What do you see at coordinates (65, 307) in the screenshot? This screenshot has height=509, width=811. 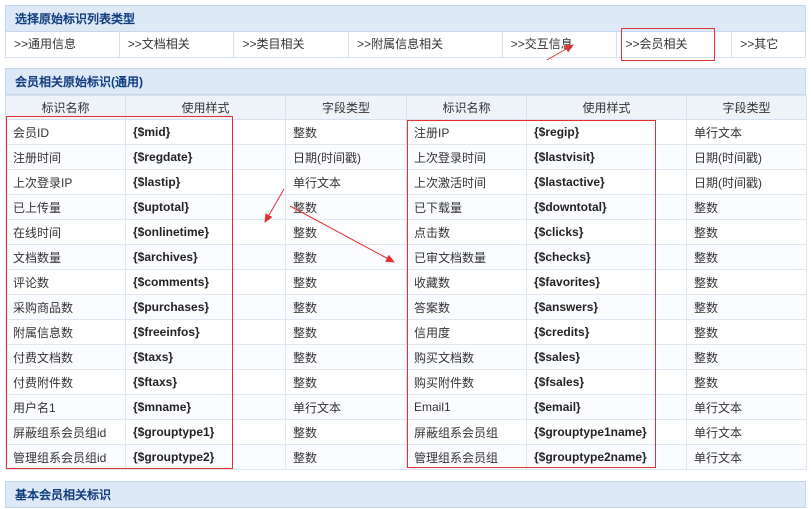 I see `tag-name: 采购商品数` at bounding box center [65, 307].